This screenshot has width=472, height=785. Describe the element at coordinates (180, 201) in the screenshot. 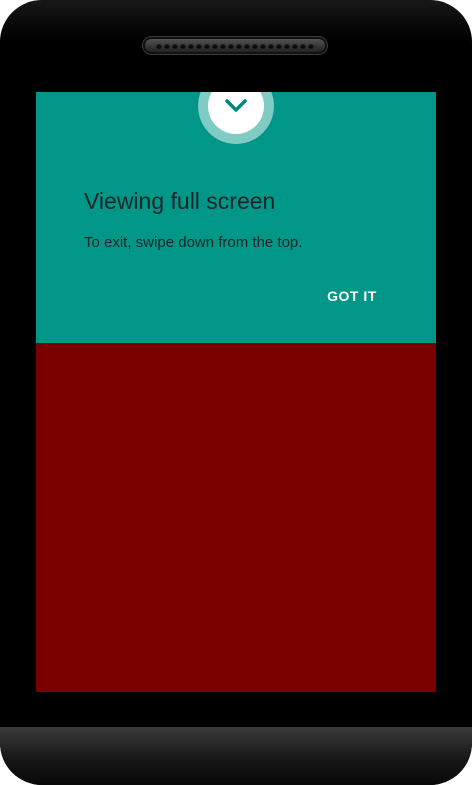

I see `dialog-title: Viewing full screen` at that location.